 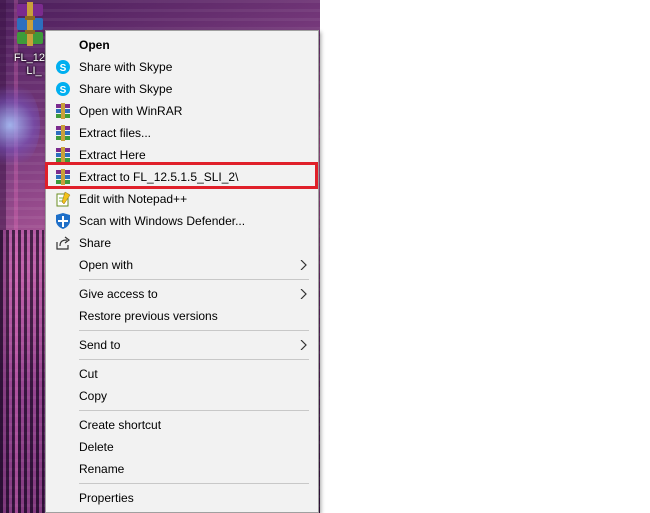 I want to click on menu-item-share-with-skype: S Share with Skype, so click(x=182, y=67).